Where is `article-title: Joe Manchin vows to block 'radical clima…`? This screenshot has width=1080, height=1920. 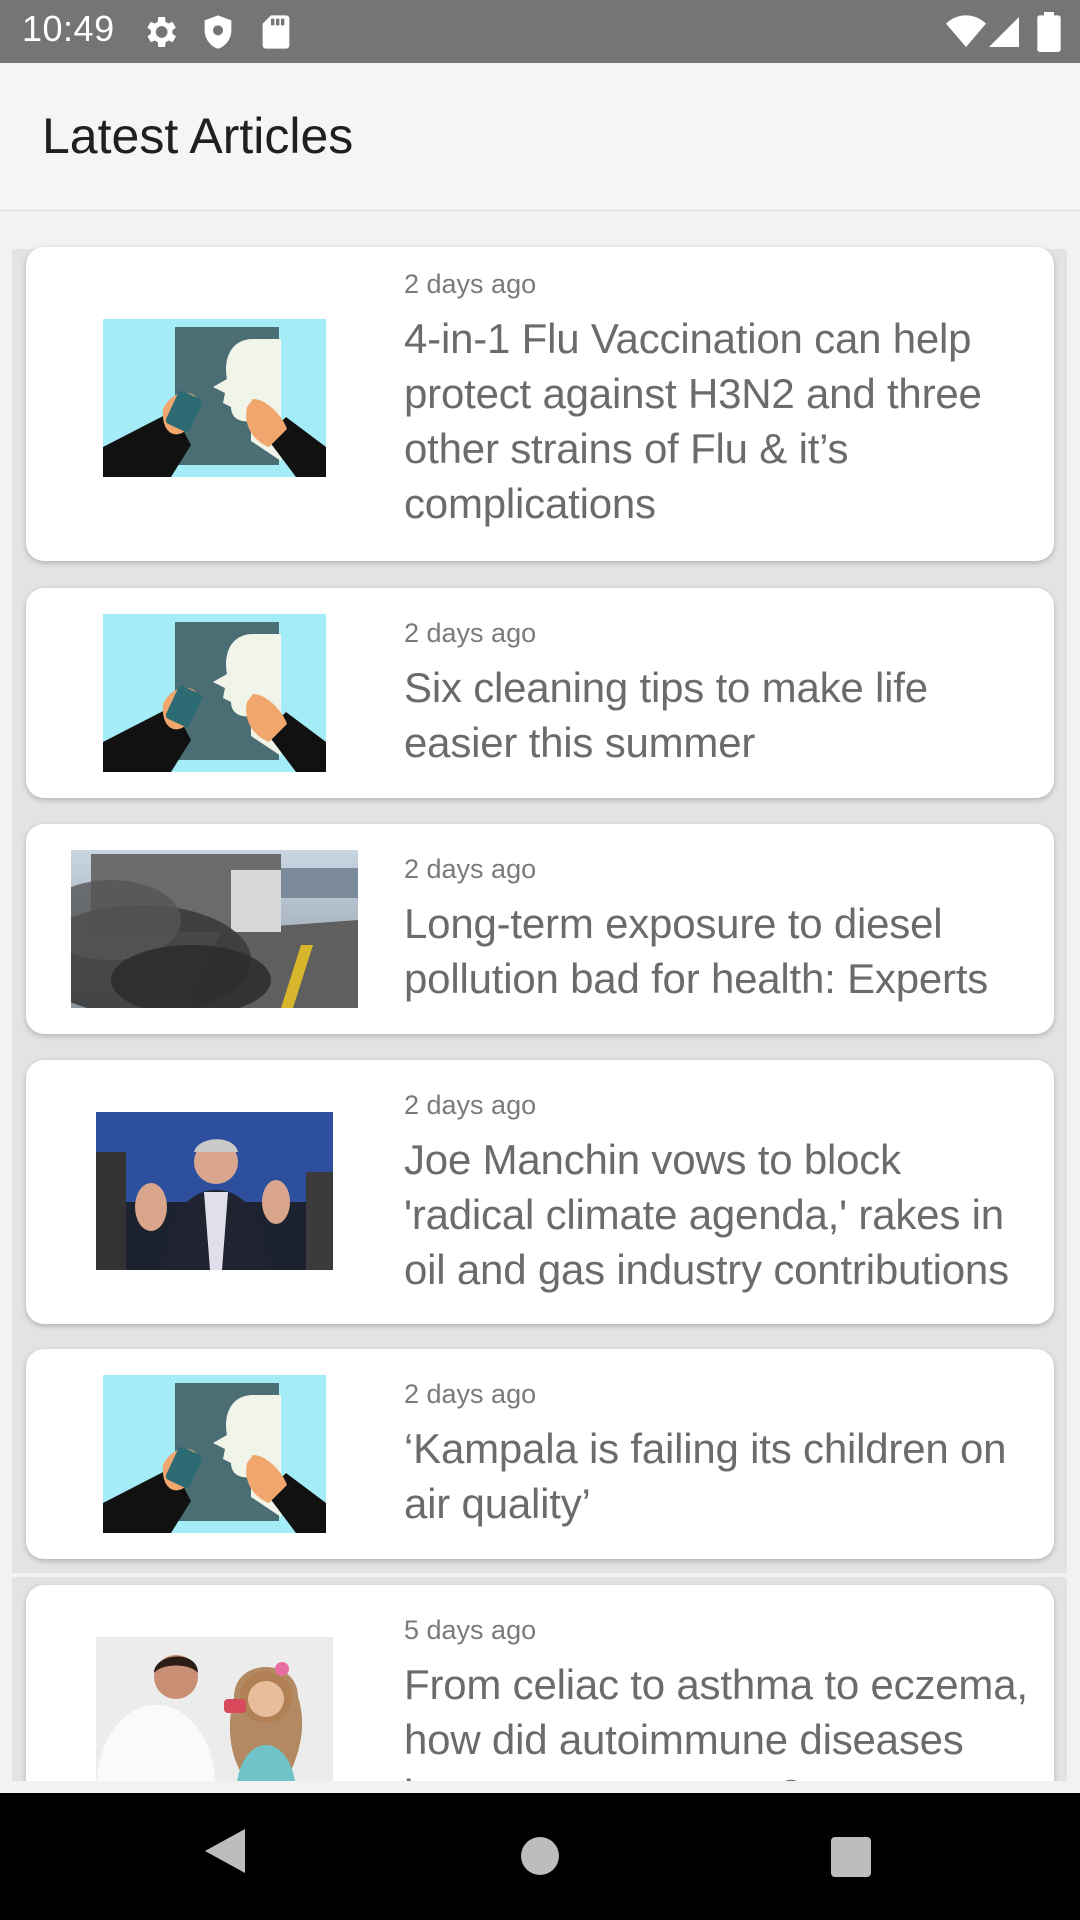
article-title: Joe Manchin vows to block 'radical clima… is located at coordinates (706, 1214).